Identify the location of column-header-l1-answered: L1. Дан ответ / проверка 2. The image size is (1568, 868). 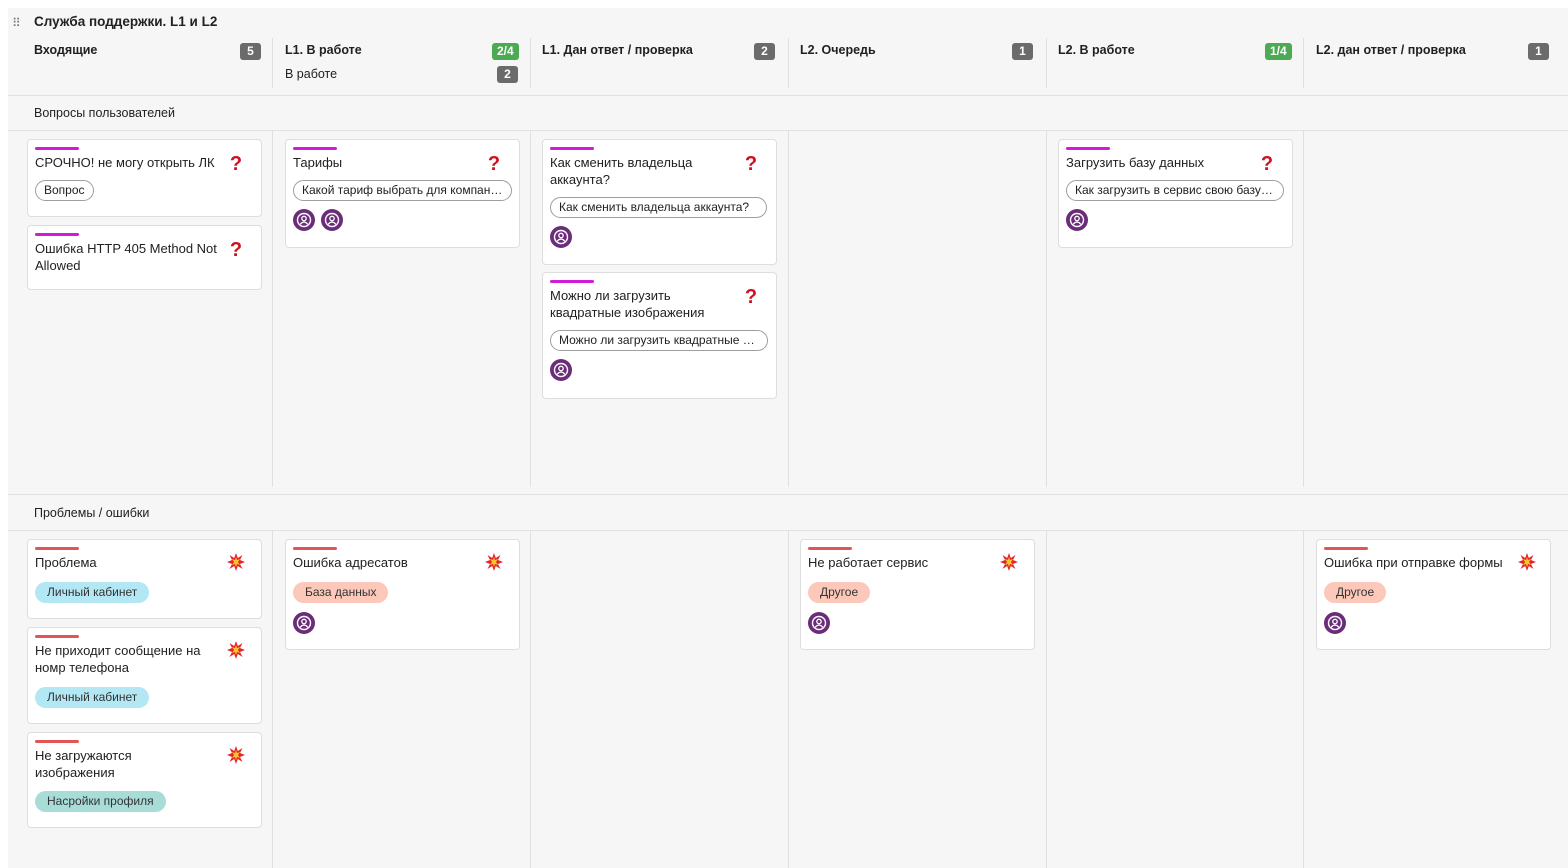
(655, 65).